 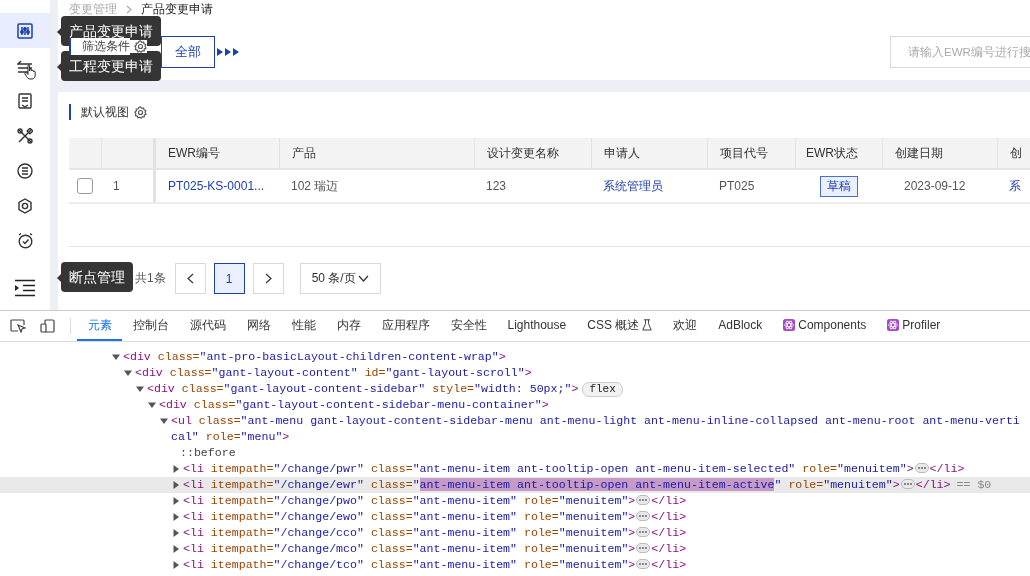 What do you see at coordinates (1013, 153) in the screenshot?
I see `column-header: 创` at bounding box center [1013, 153].